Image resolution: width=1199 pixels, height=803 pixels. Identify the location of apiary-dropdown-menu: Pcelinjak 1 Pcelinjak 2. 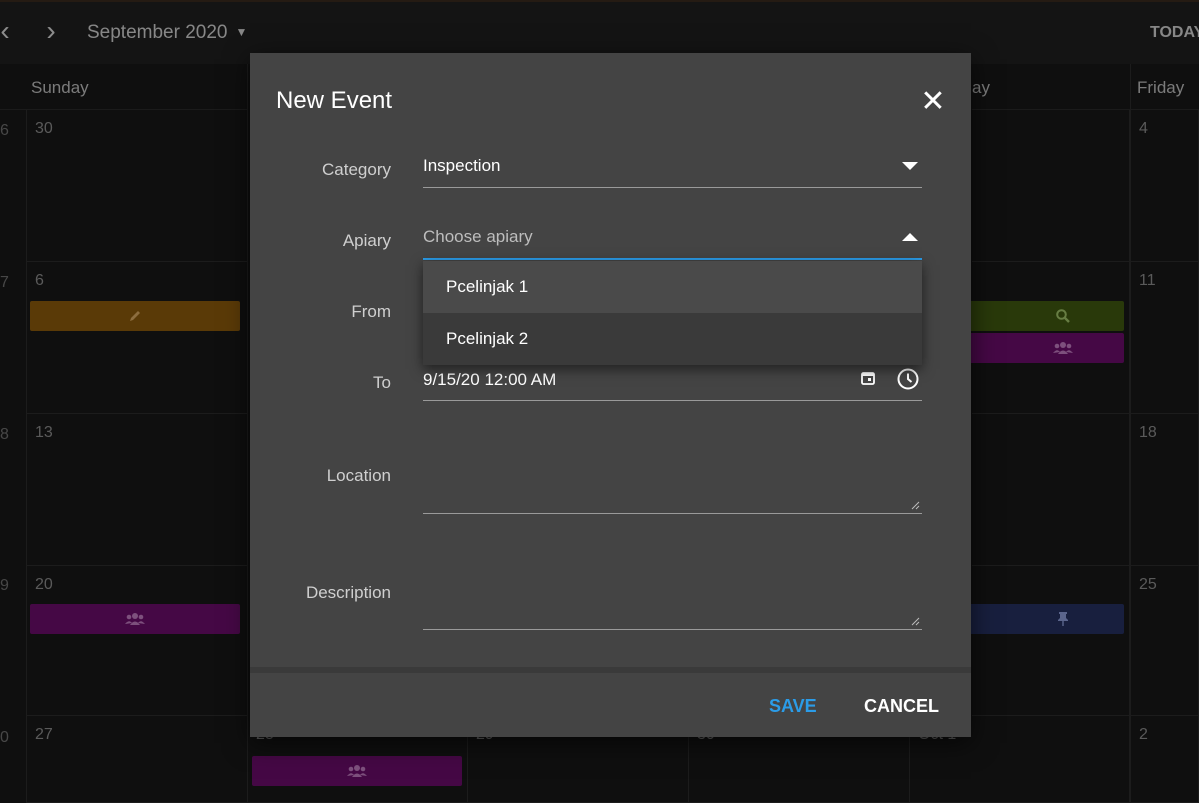
(672, 313).